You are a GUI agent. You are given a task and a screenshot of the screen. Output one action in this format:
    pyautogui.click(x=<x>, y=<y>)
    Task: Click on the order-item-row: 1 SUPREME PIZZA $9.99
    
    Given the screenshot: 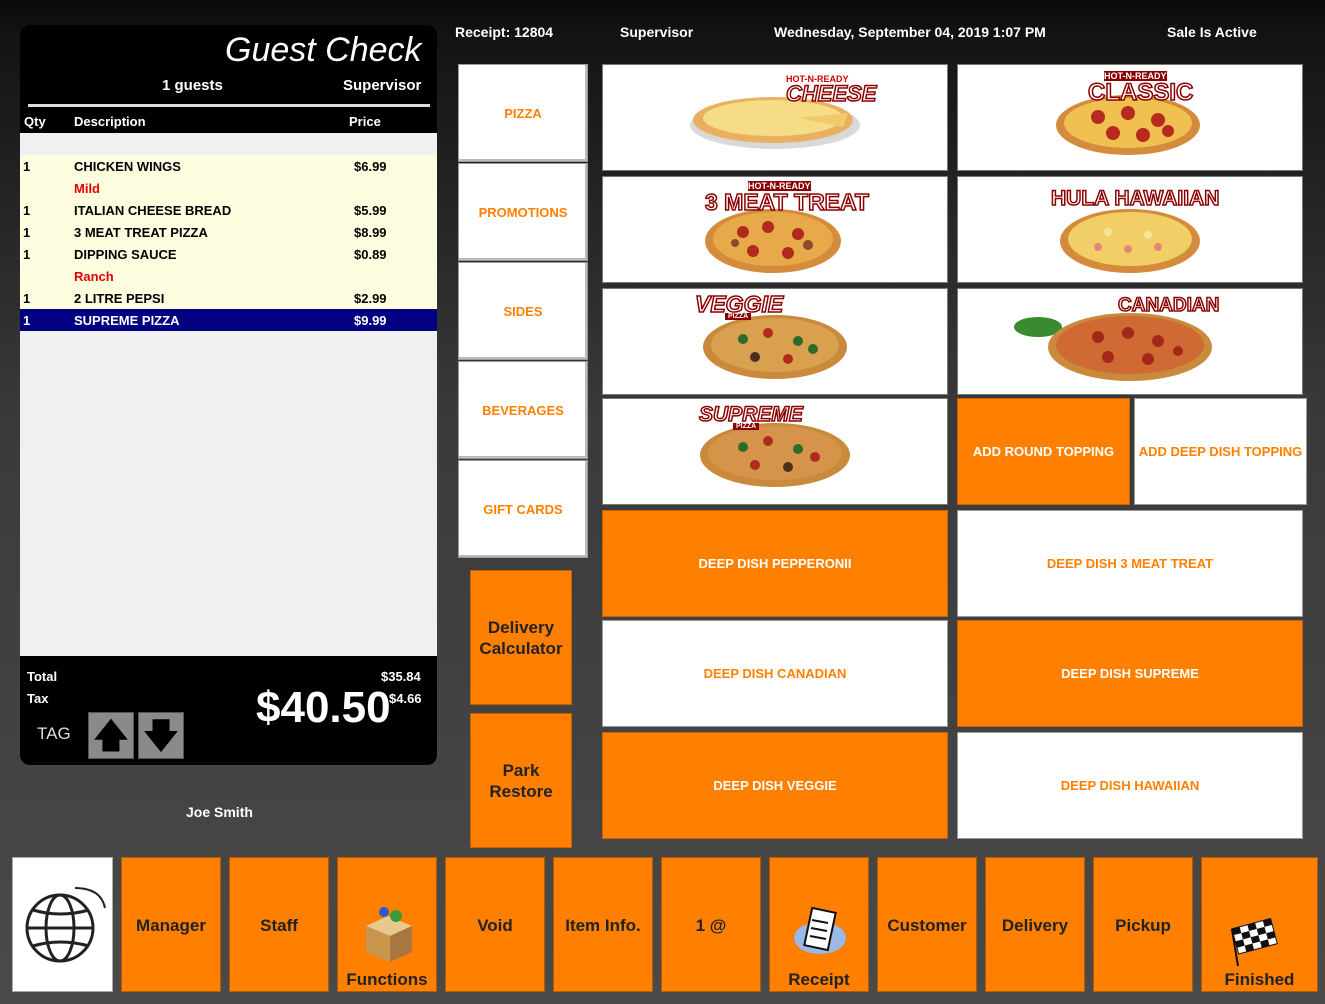 What is the action you would take?
    pyautogui.click(x=228, y=320)
    